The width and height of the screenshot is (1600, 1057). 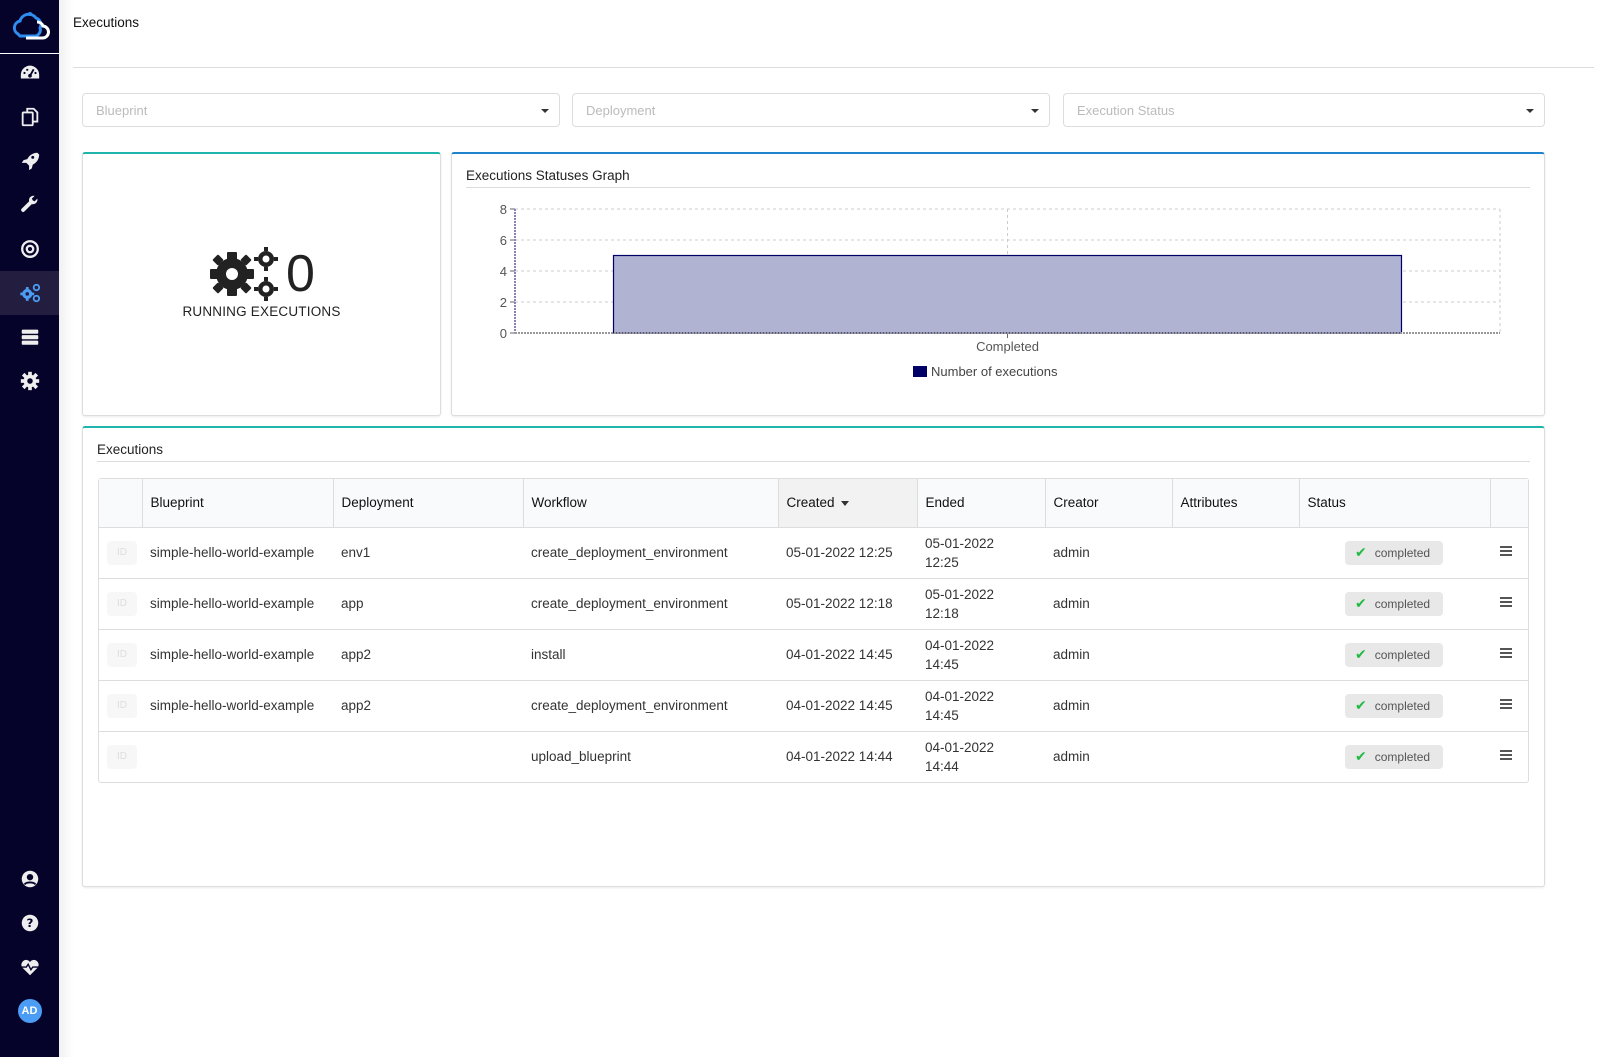 I want to click on sidebar-item-health, so click(x=29, y=967).